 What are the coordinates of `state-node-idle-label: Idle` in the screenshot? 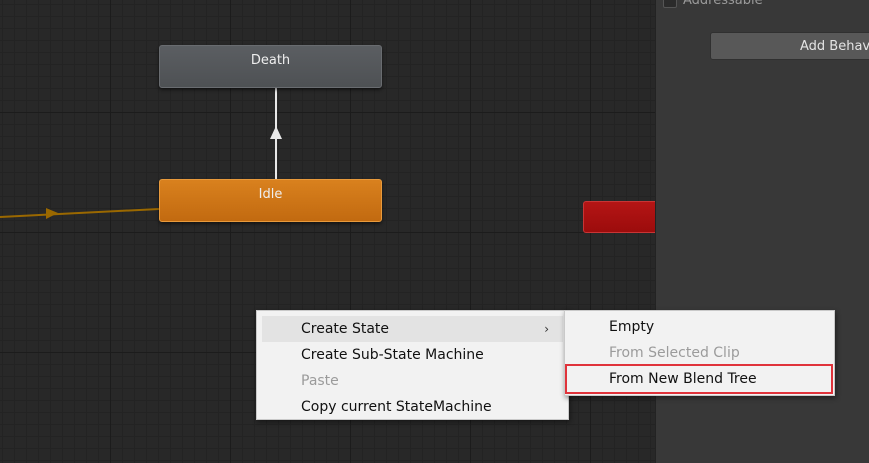 It's located at (270, 194).